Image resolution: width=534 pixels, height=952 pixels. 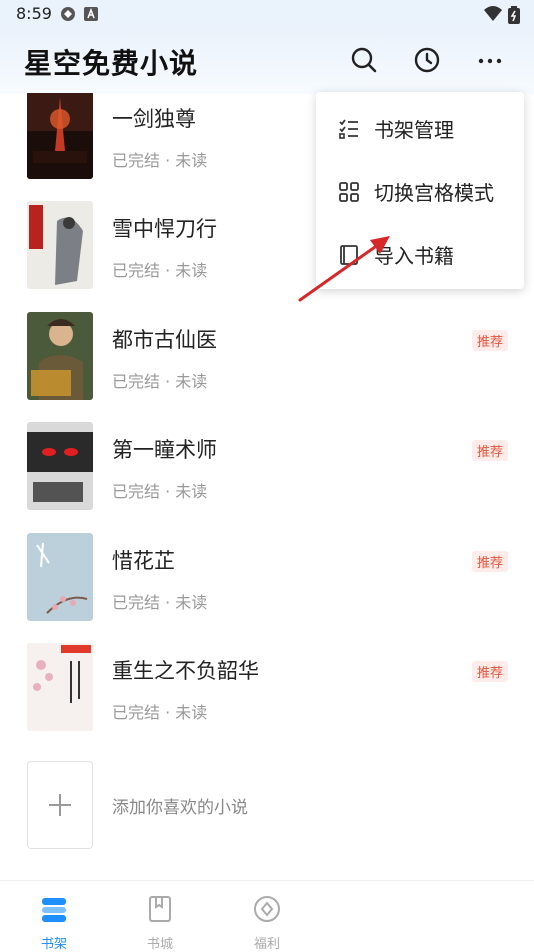 I want to click on battery-icon, so click(x=514, y=17).